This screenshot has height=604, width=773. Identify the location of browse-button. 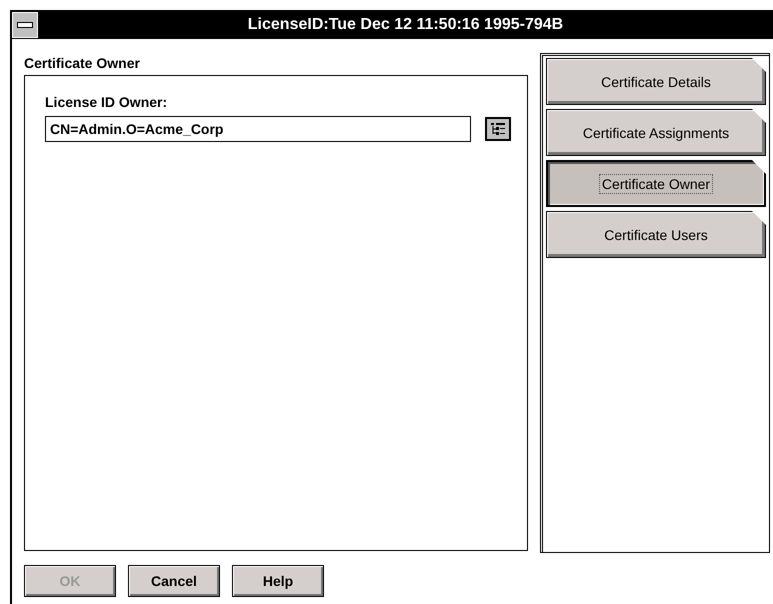
(498, 129).